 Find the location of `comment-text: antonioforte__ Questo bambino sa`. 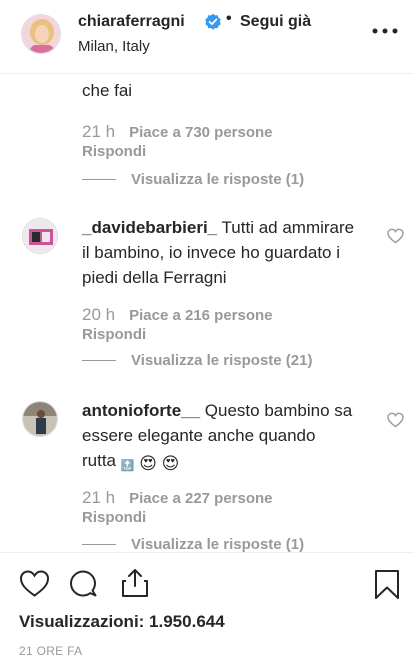

comment-text: antonioforte__ Questo bambino sa is located at coordinates (232, 410).